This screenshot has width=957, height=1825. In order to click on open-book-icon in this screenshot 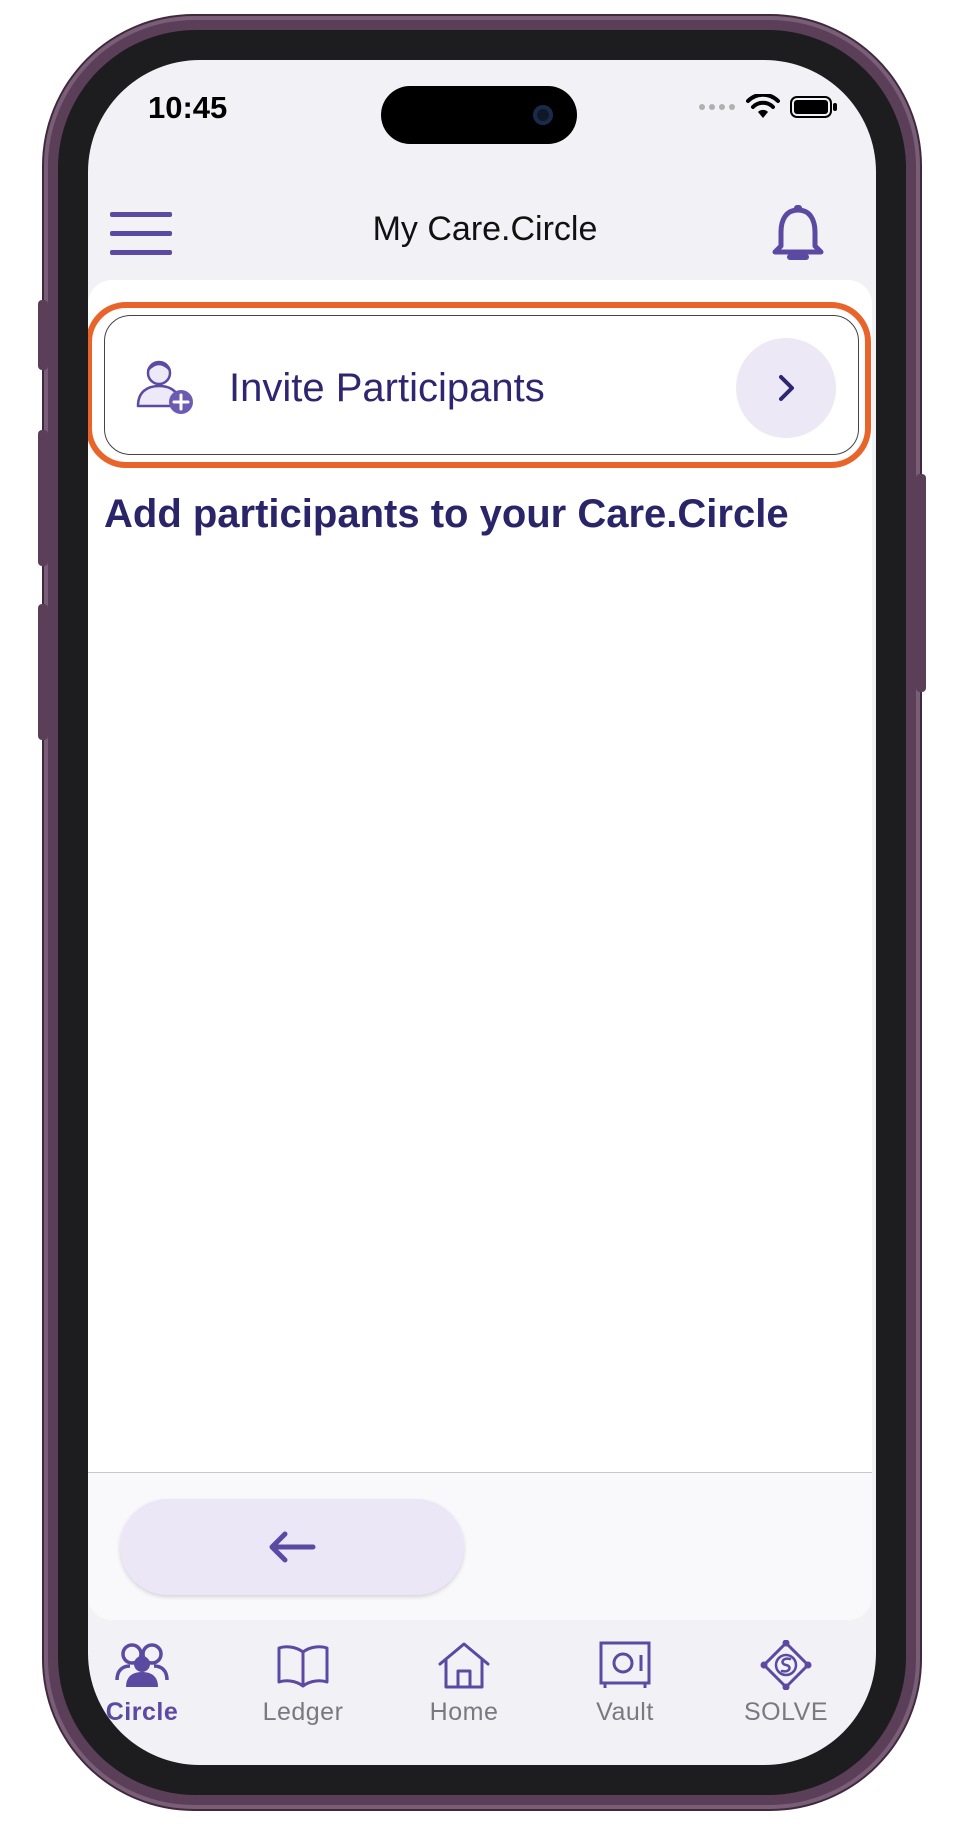, I will do `click(303, 1666)`.